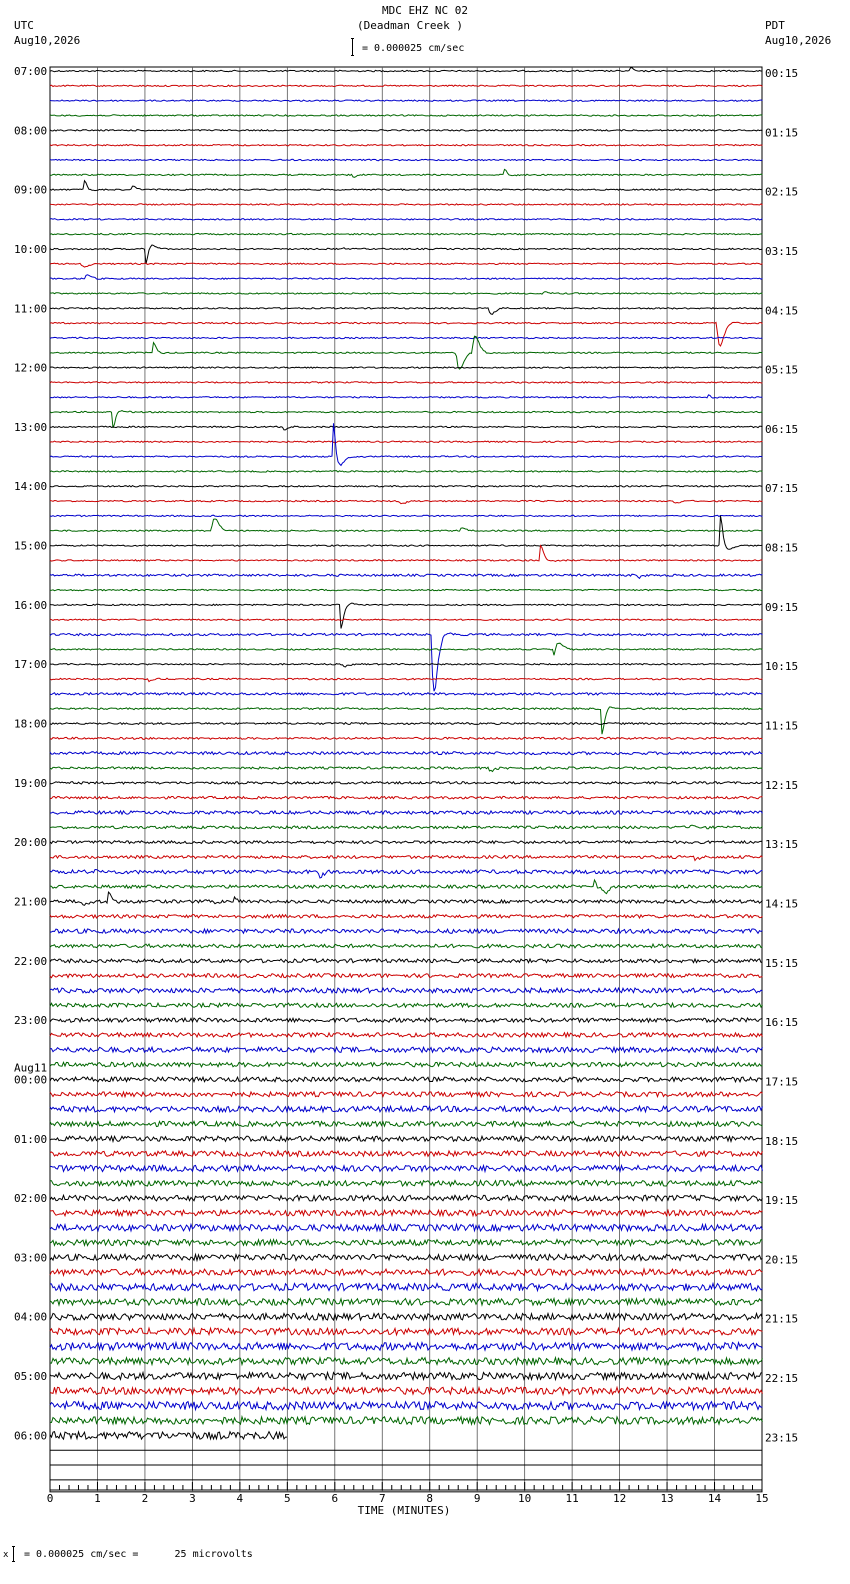 This screenshot has width=850, height=1584. Describe the element at coordinates (781, 1437) in the screenshot. I see `pdt-hour-label: 23:15` at that location.